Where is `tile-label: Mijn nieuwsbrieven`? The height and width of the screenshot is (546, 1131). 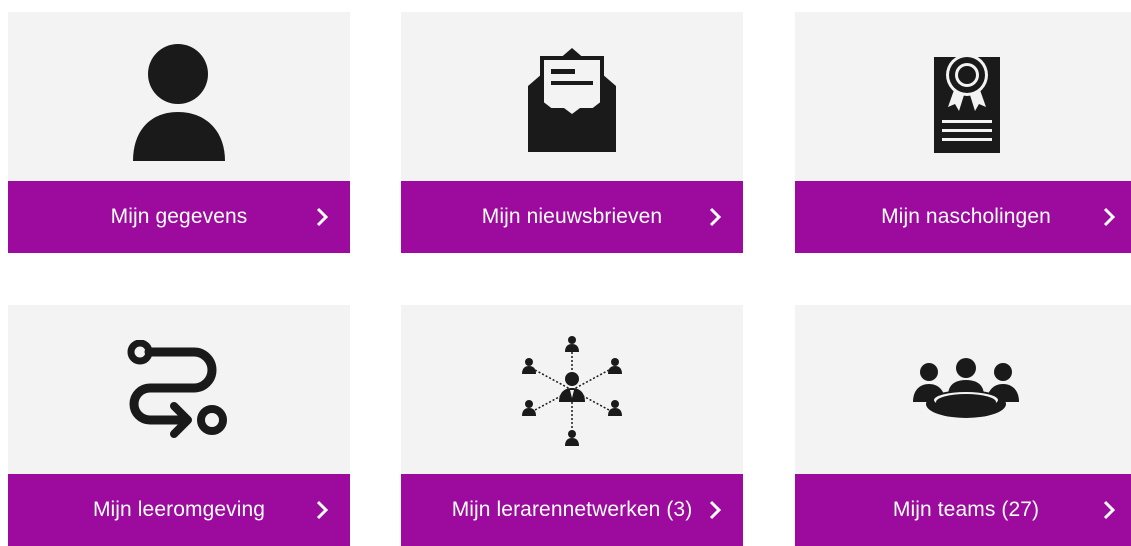 tile-label: Mijn nieuwsbrieven is located at coordinates (572, 216).